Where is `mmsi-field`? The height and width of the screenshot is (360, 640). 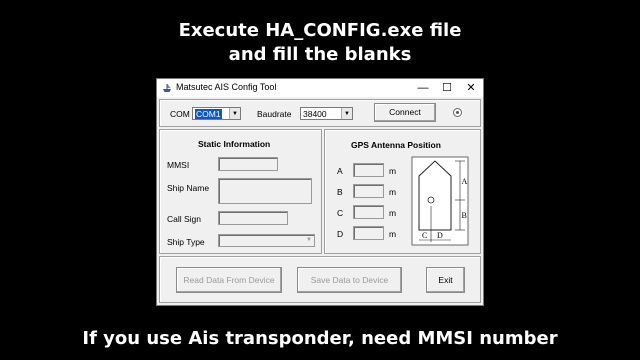
mmsi-field is located at coordinates (248, 164).